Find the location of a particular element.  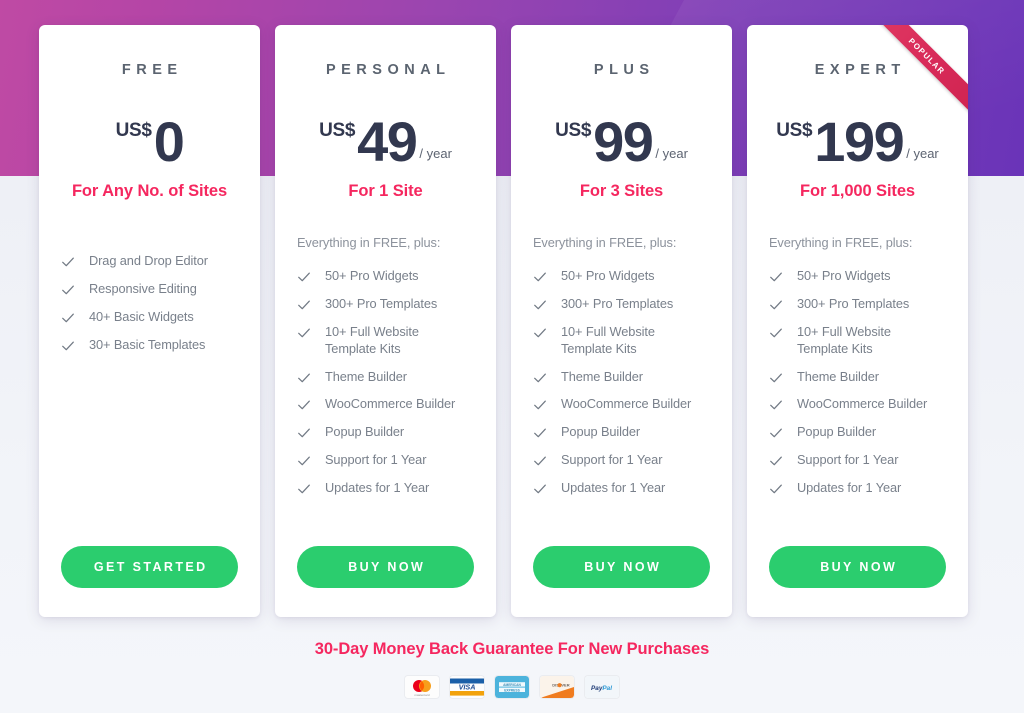

plan-price-plus: US$ 99/ year is located at coordinates (621, 136).